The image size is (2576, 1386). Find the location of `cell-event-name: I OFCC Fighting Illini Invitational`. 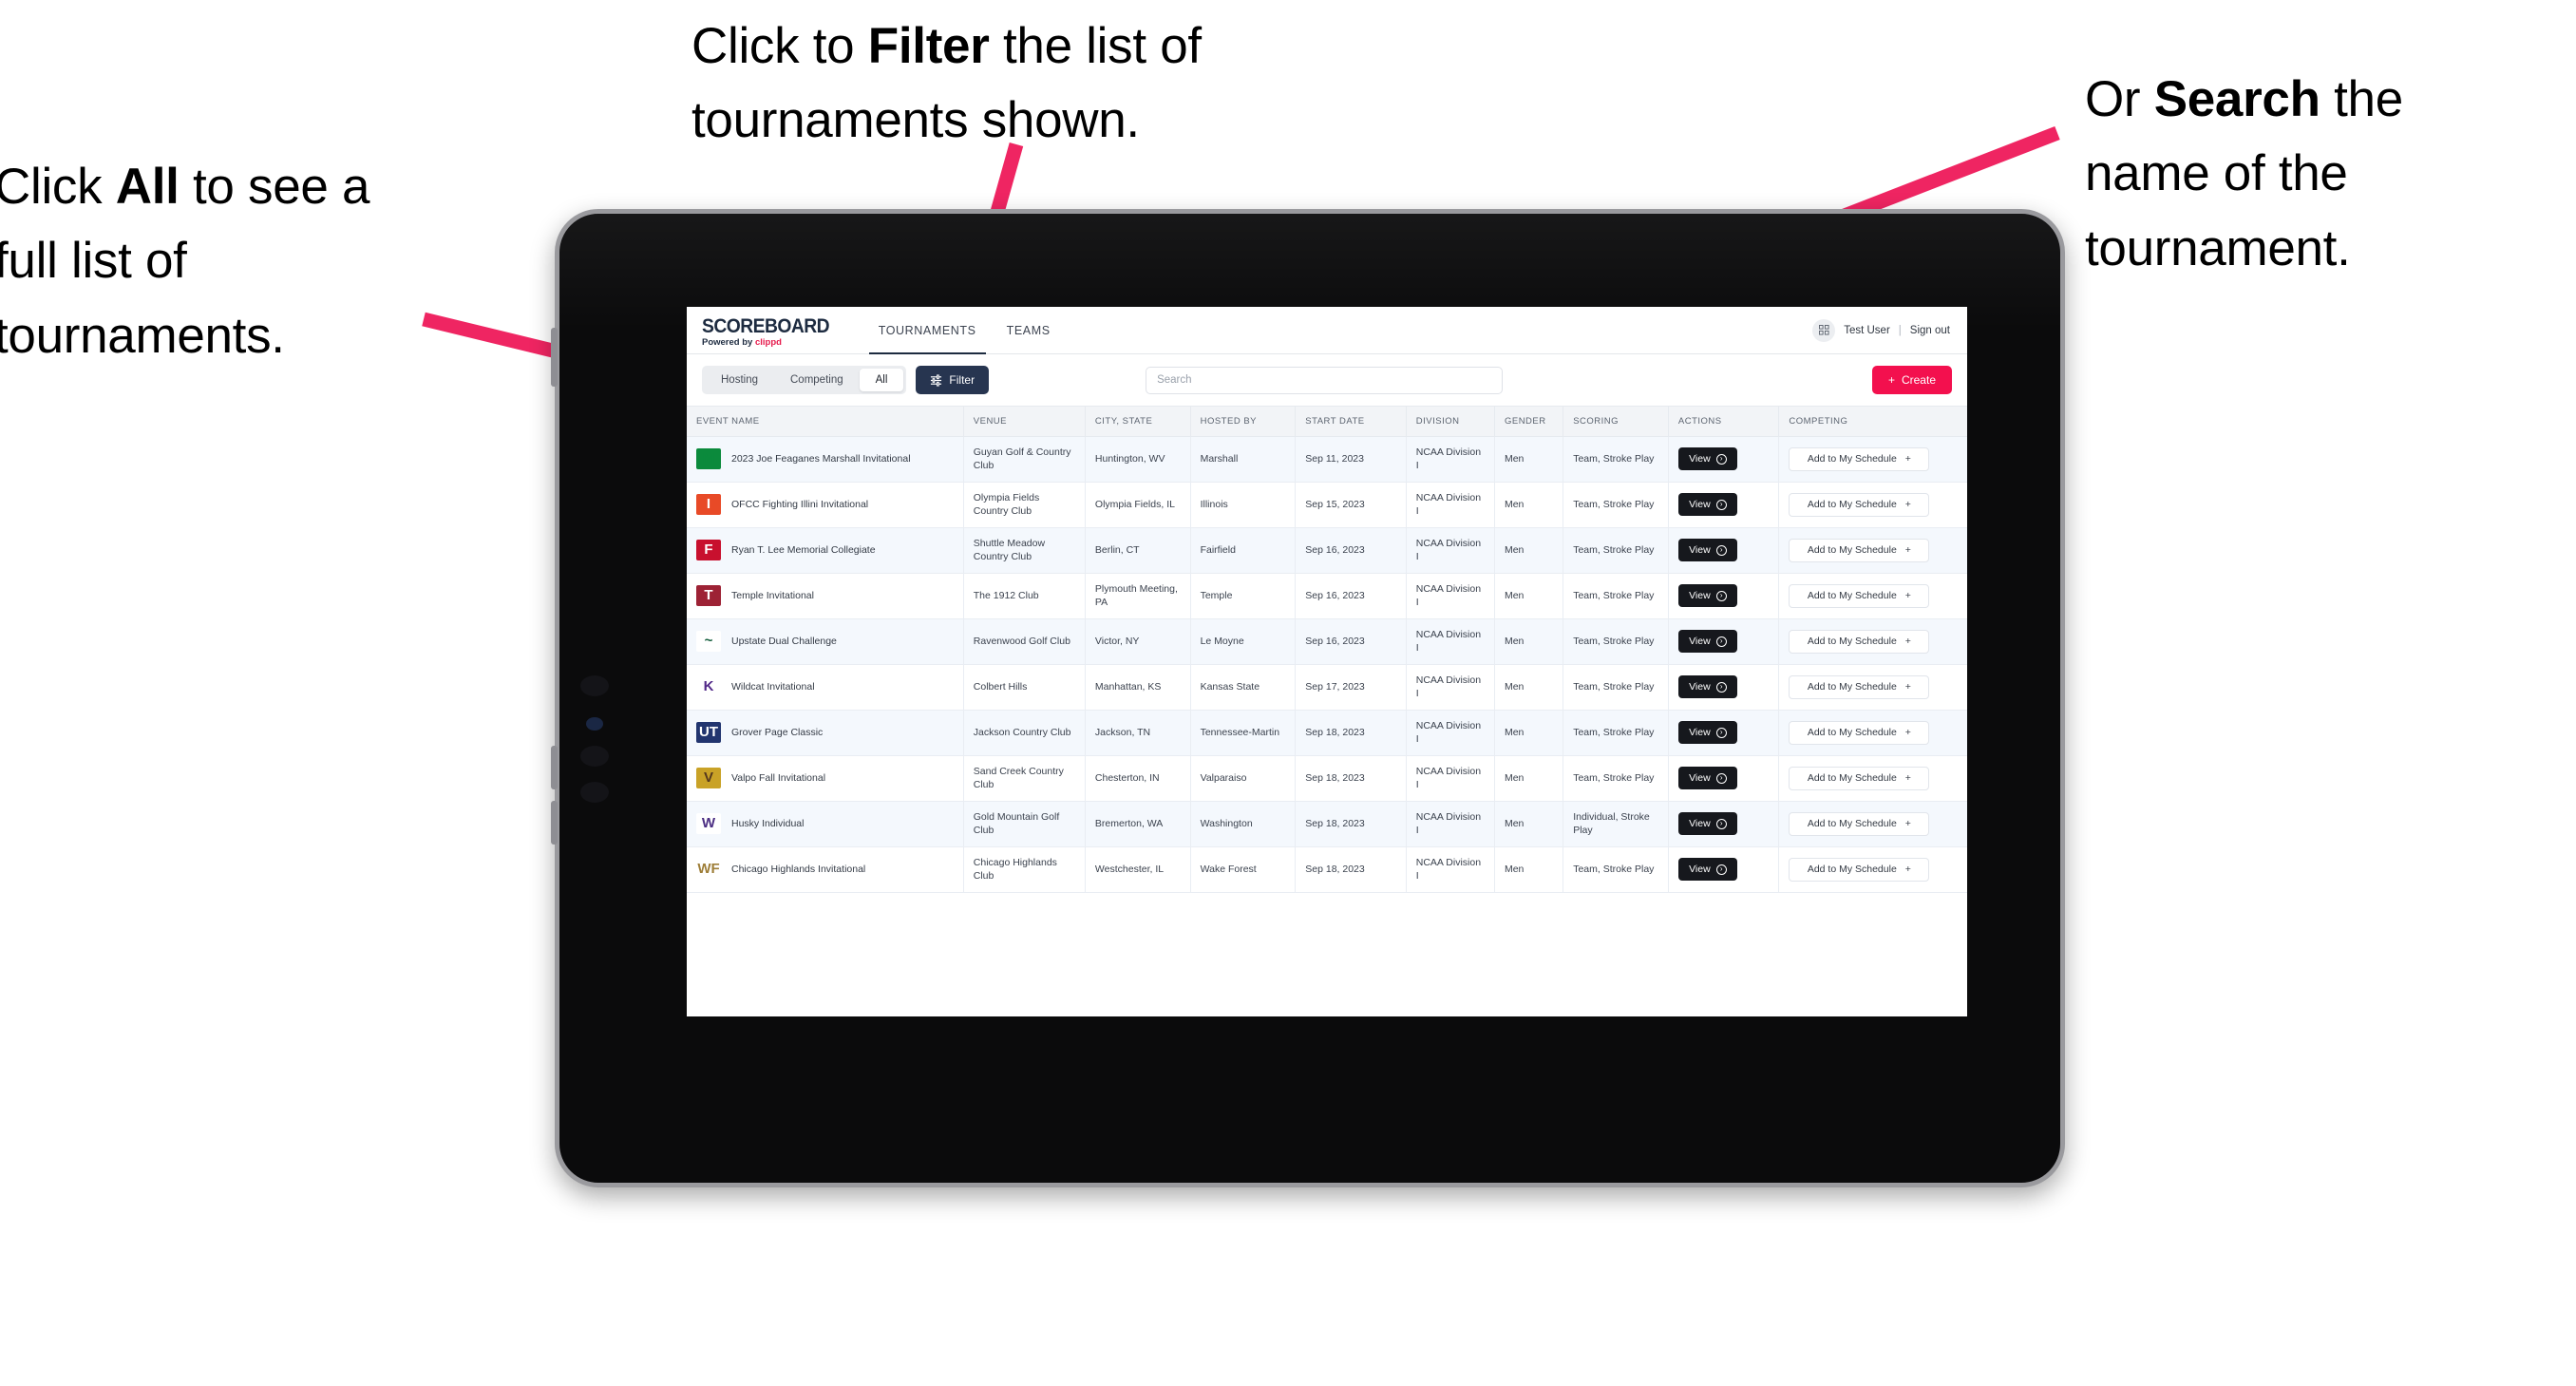

cell-event-name: I OFCC Fighting Illini Invitational is located at coordinates (825, 505).